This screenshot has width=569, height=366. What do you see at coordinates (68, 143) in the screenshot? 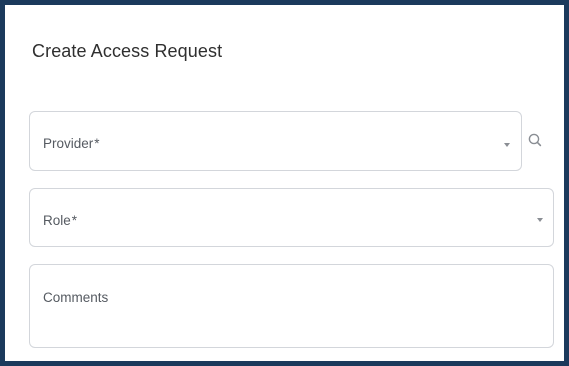
I see `provider-label: Provider` at bounding box center [68, 143].